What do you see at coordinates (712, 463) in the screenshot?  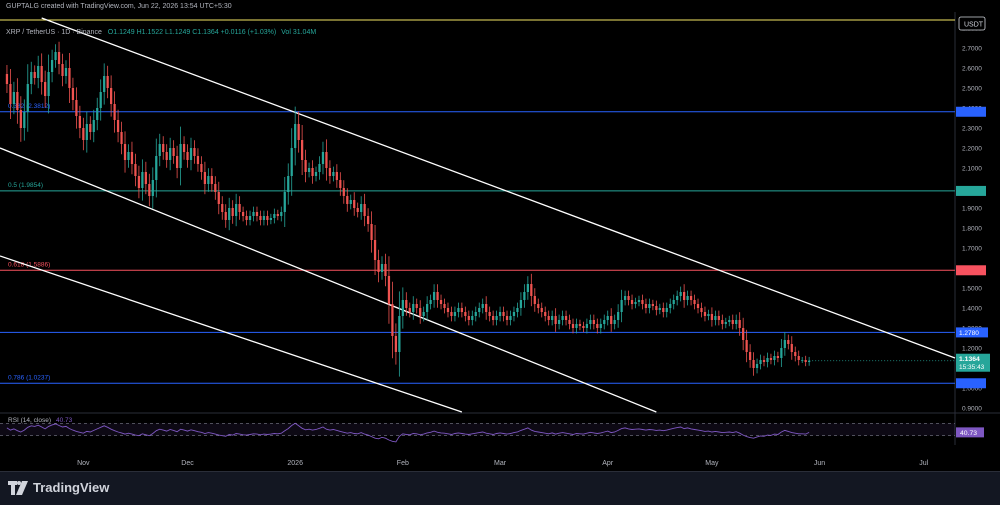 I see `time-tick-label: May` at bounding box center [712, 463].